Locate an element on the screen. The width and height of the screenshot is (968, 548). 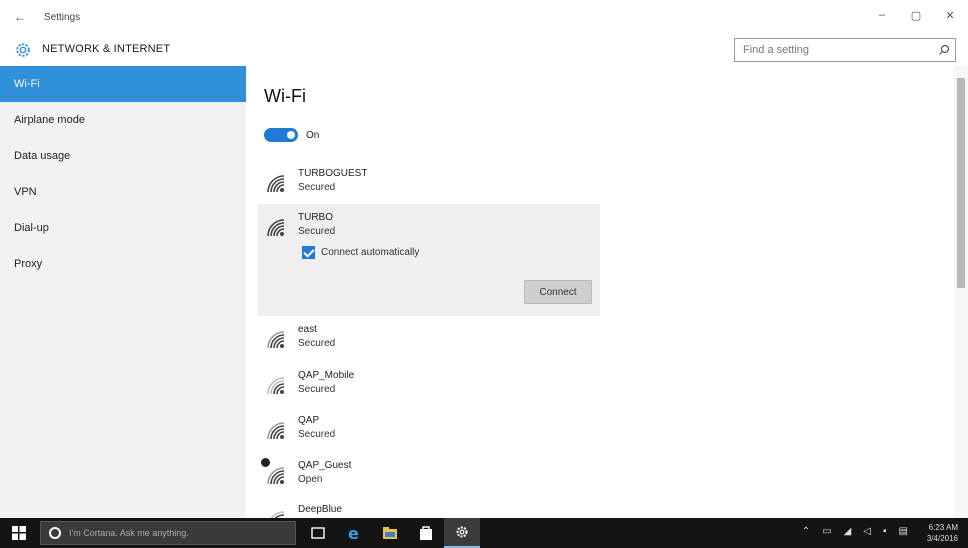
connect-button: Connect is located at coordinates (558, 292).